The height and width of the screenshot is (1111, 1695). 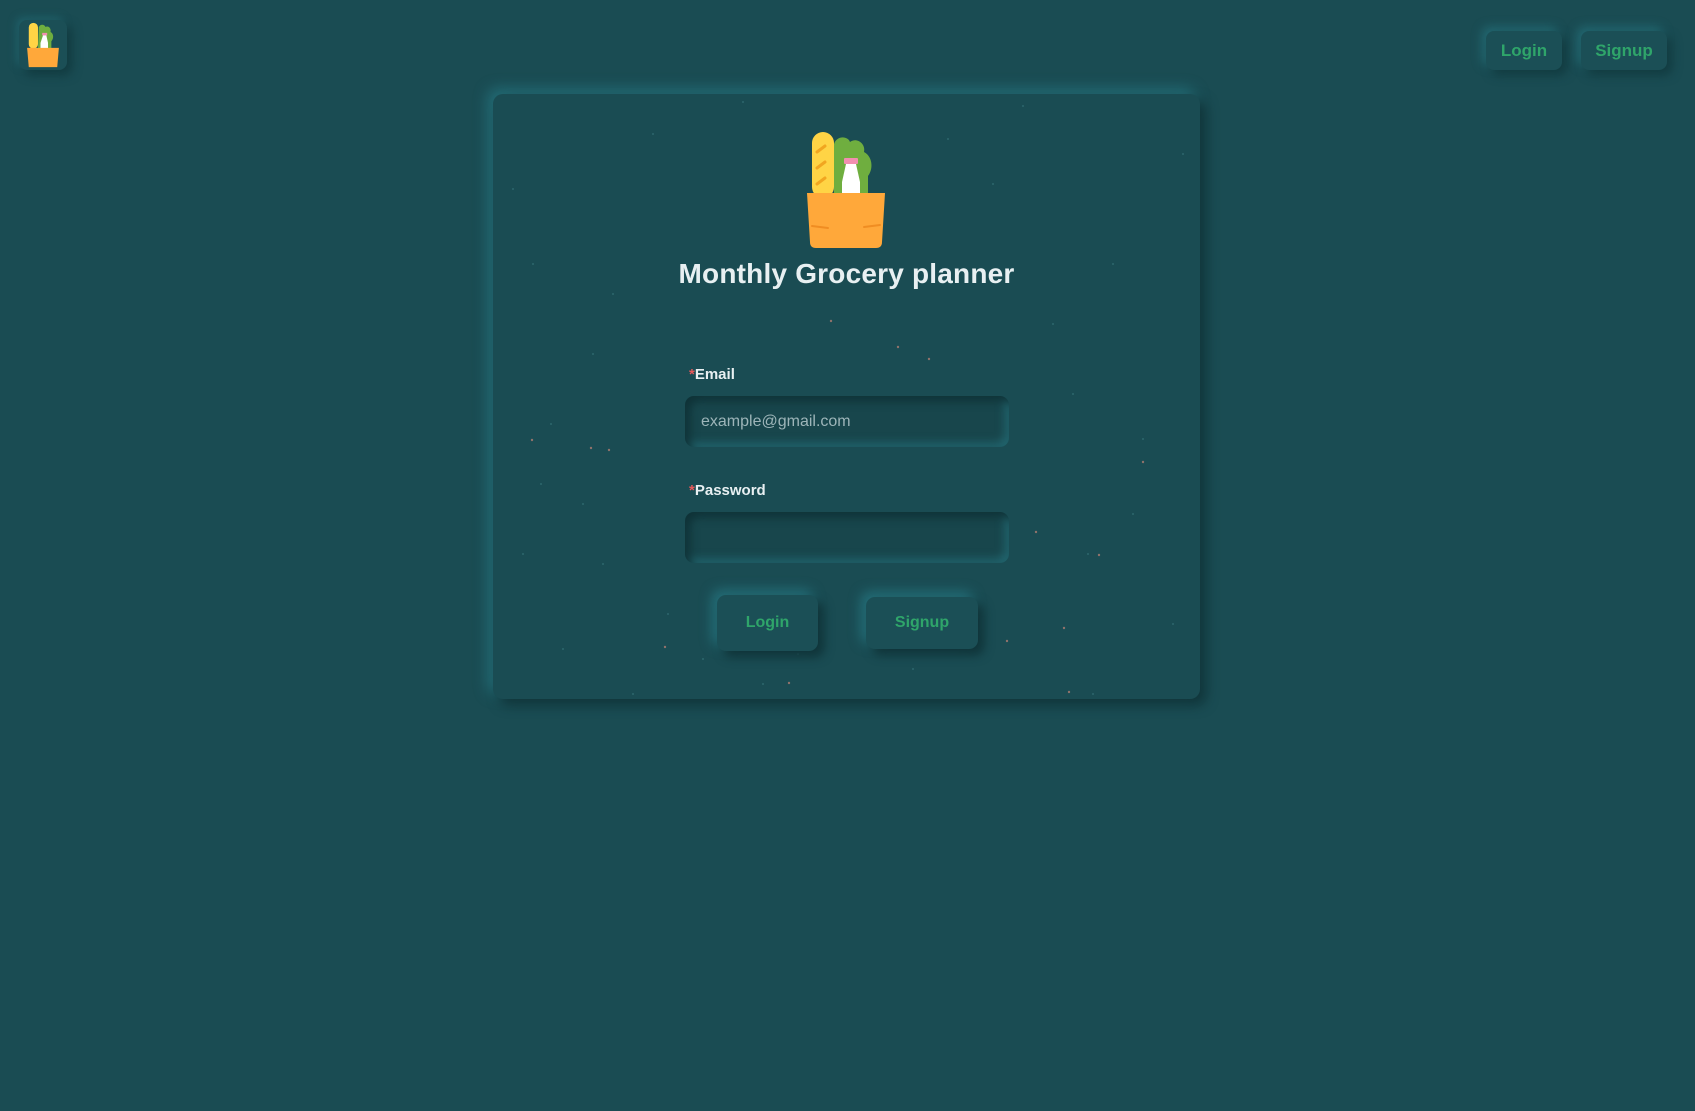 I want to click on password-field, so click(x=847, y=537).